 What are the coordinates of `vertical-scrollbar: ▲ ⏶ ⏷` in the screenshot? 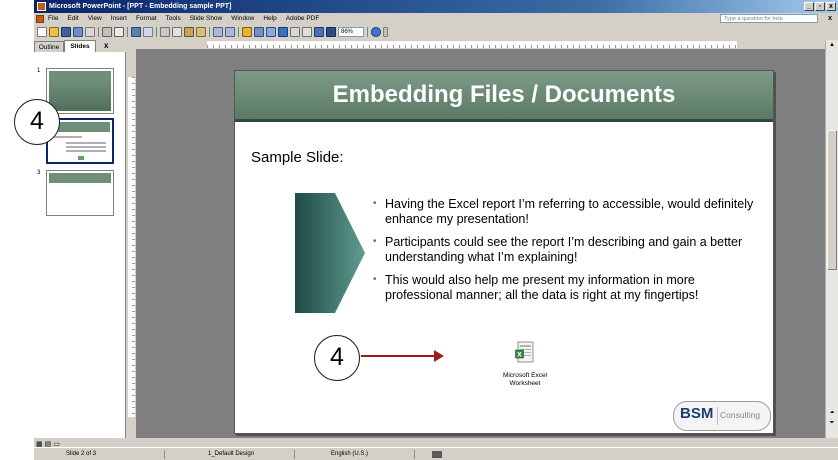 It's located at (831, 239).